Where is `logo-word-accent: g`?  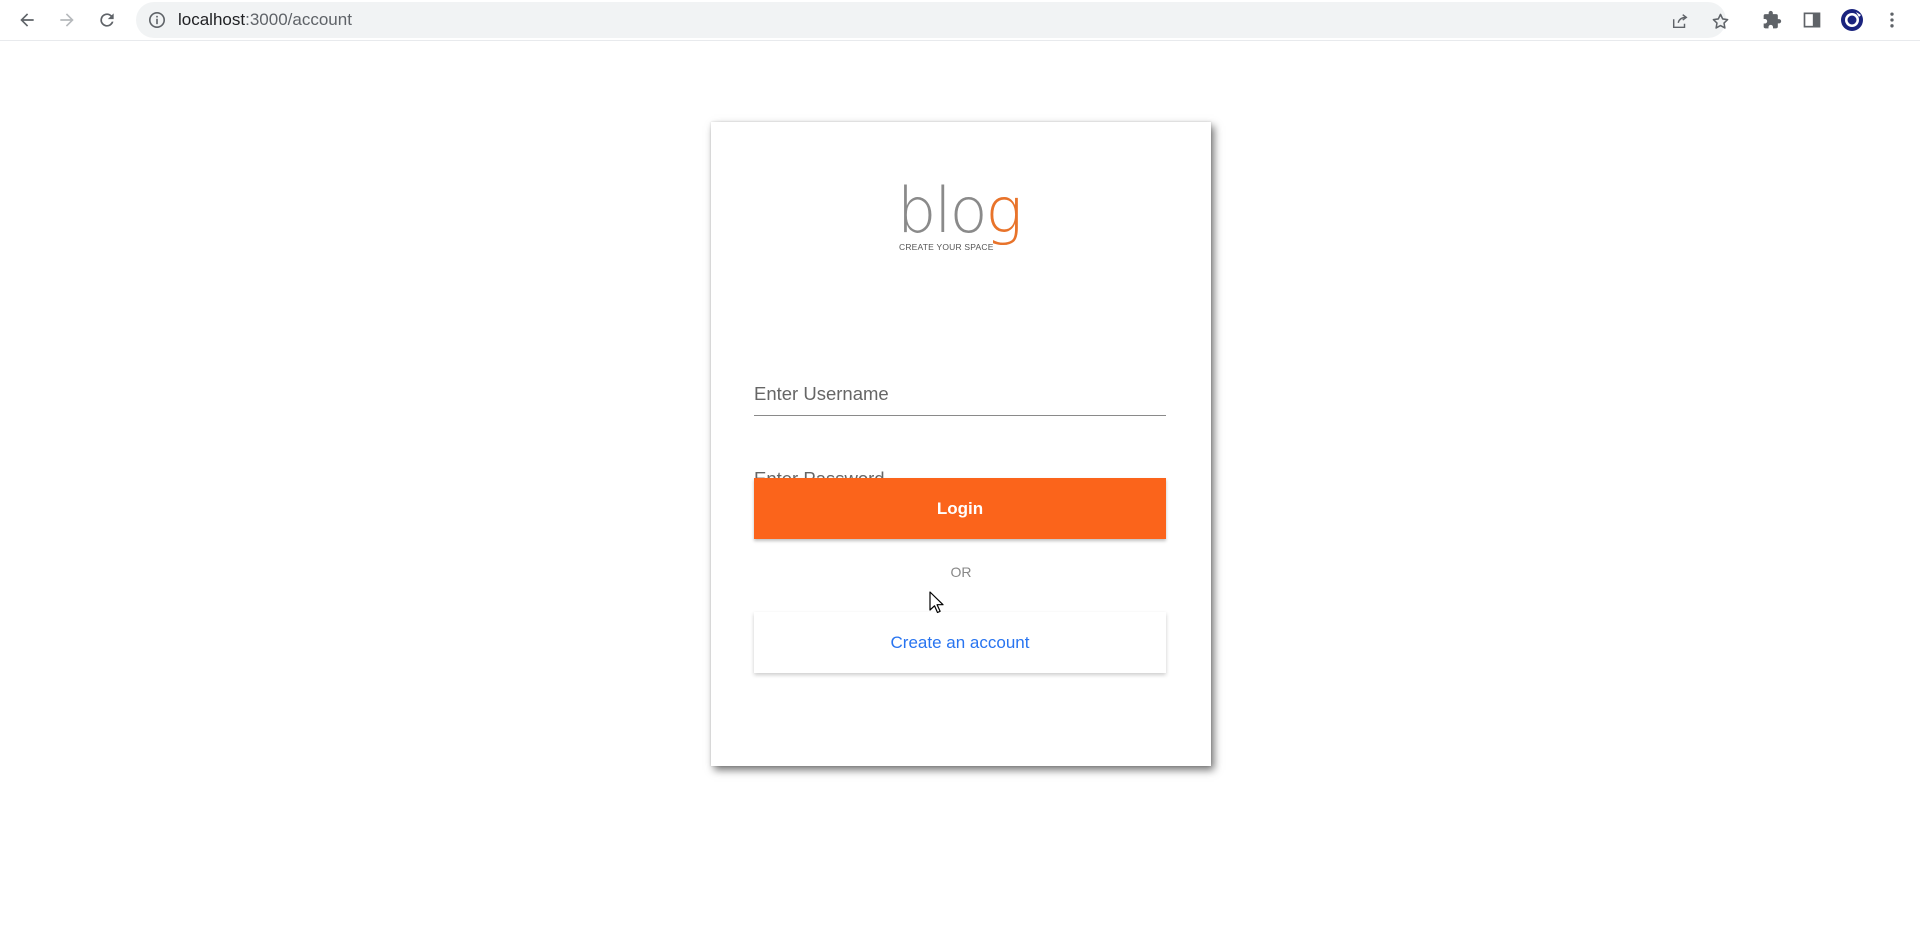 logo-word-accent: g is located at coordinates (1004, 210).